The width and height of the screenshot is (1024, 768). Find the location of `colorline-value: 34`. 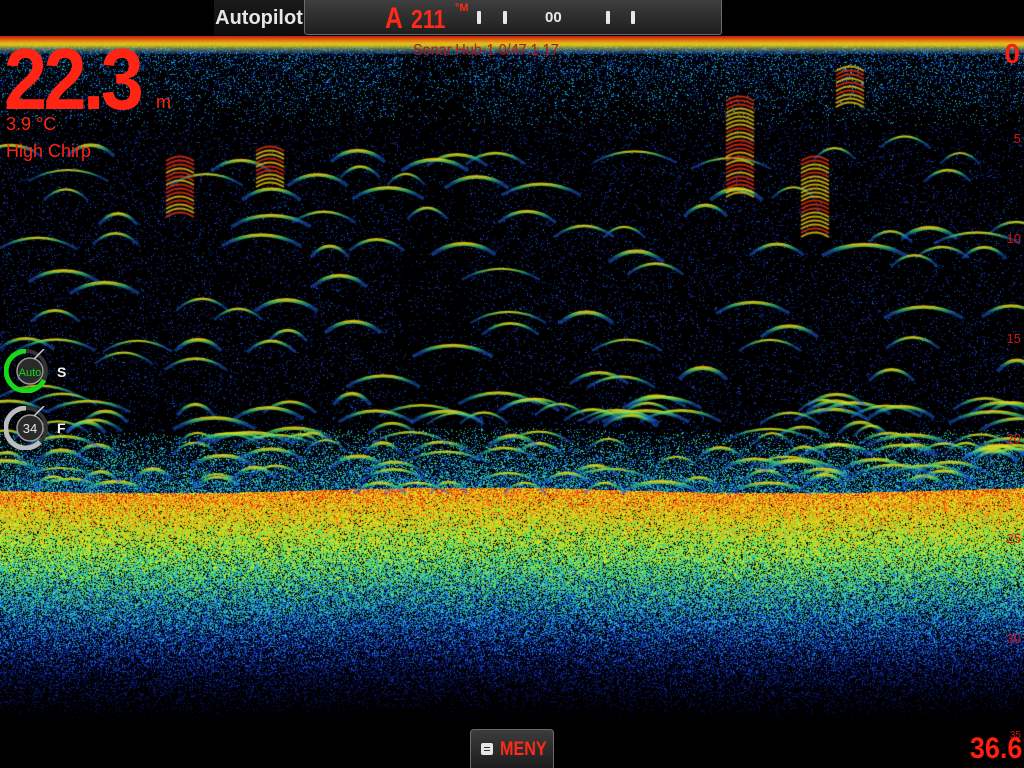

colorline-value: 34 is located at coordinates (30, 428).